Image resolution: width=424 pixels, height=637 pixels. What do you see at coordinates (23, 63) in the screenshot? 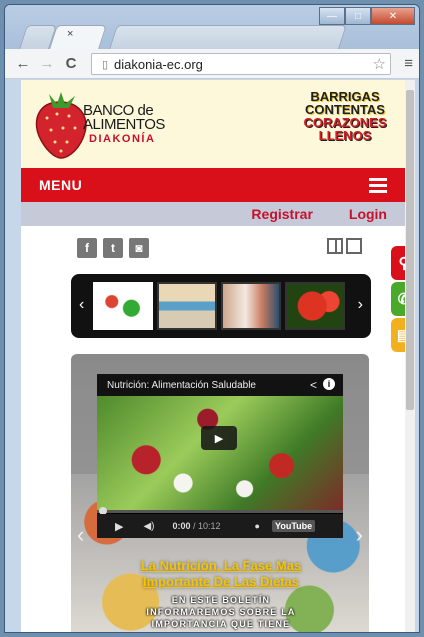
I see `back-button: ←` at bounding box center [23, 63].